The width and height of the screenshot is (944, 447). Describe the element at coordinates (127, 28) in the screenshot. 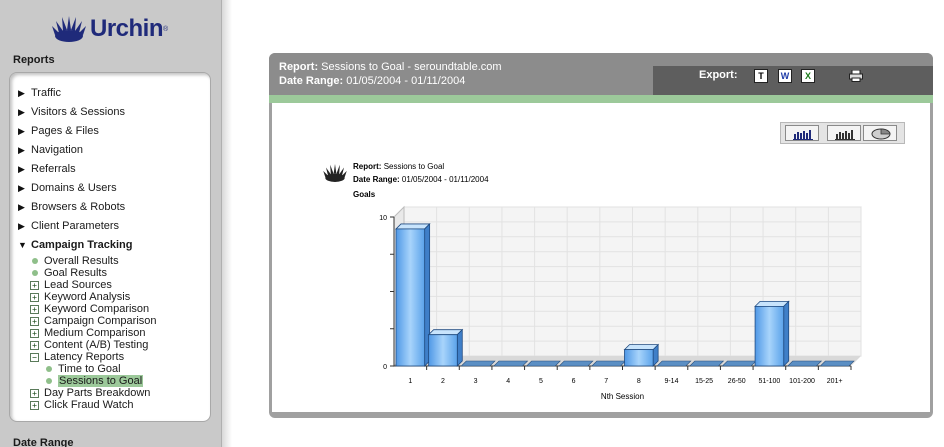

I see `brand-name: Urchin` at that location.